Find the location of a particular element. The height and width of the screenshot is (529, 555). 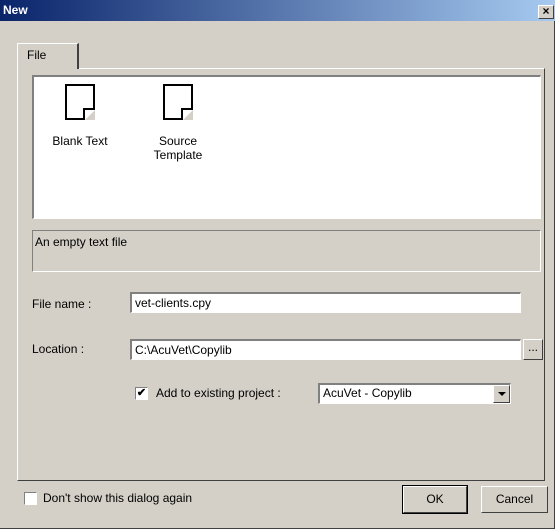

dont-show-label: Don't show this dialog again is located at coordinates (118, 498).